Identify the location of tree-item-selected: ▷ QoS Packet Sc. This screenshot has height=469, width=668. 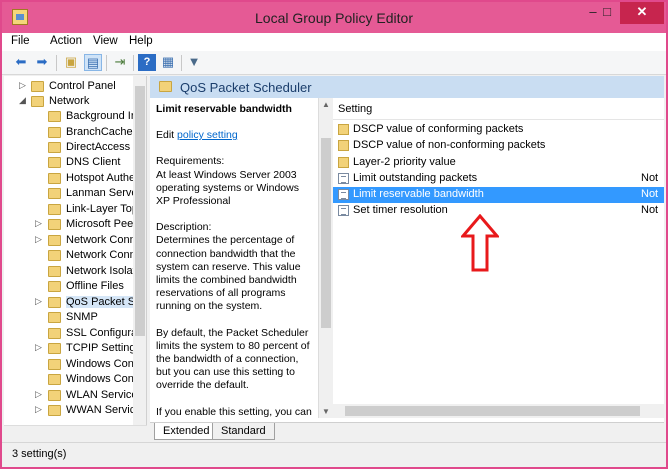
(72, 303).